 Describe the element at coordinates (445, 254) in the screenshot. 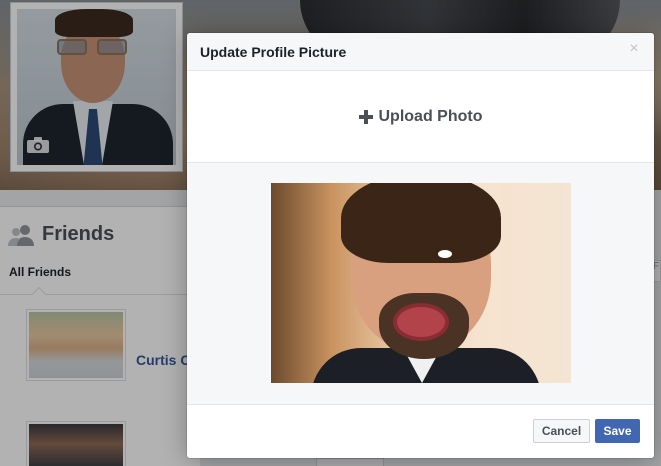

I see `preview-eye-right` at that location.